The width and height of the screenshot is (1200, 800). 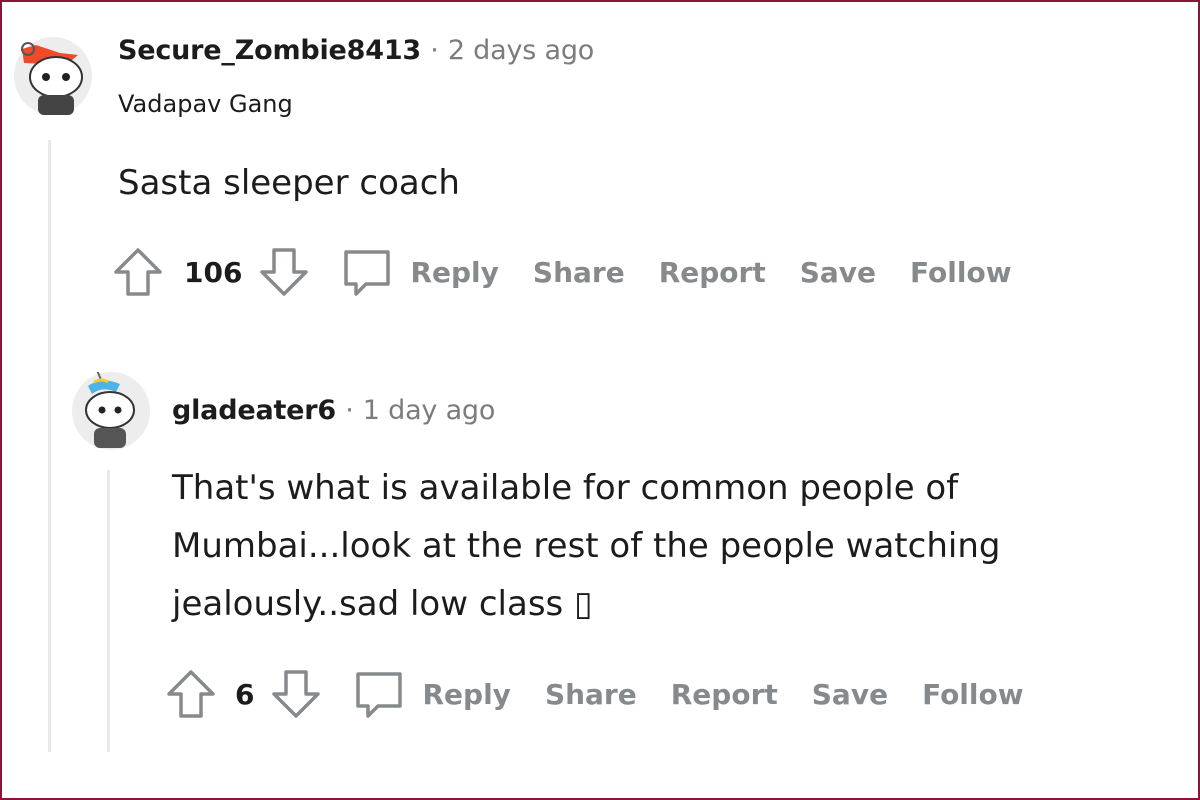 I want to click on comment-body: Sasta sleeper coach, so click(x=289, y=183).